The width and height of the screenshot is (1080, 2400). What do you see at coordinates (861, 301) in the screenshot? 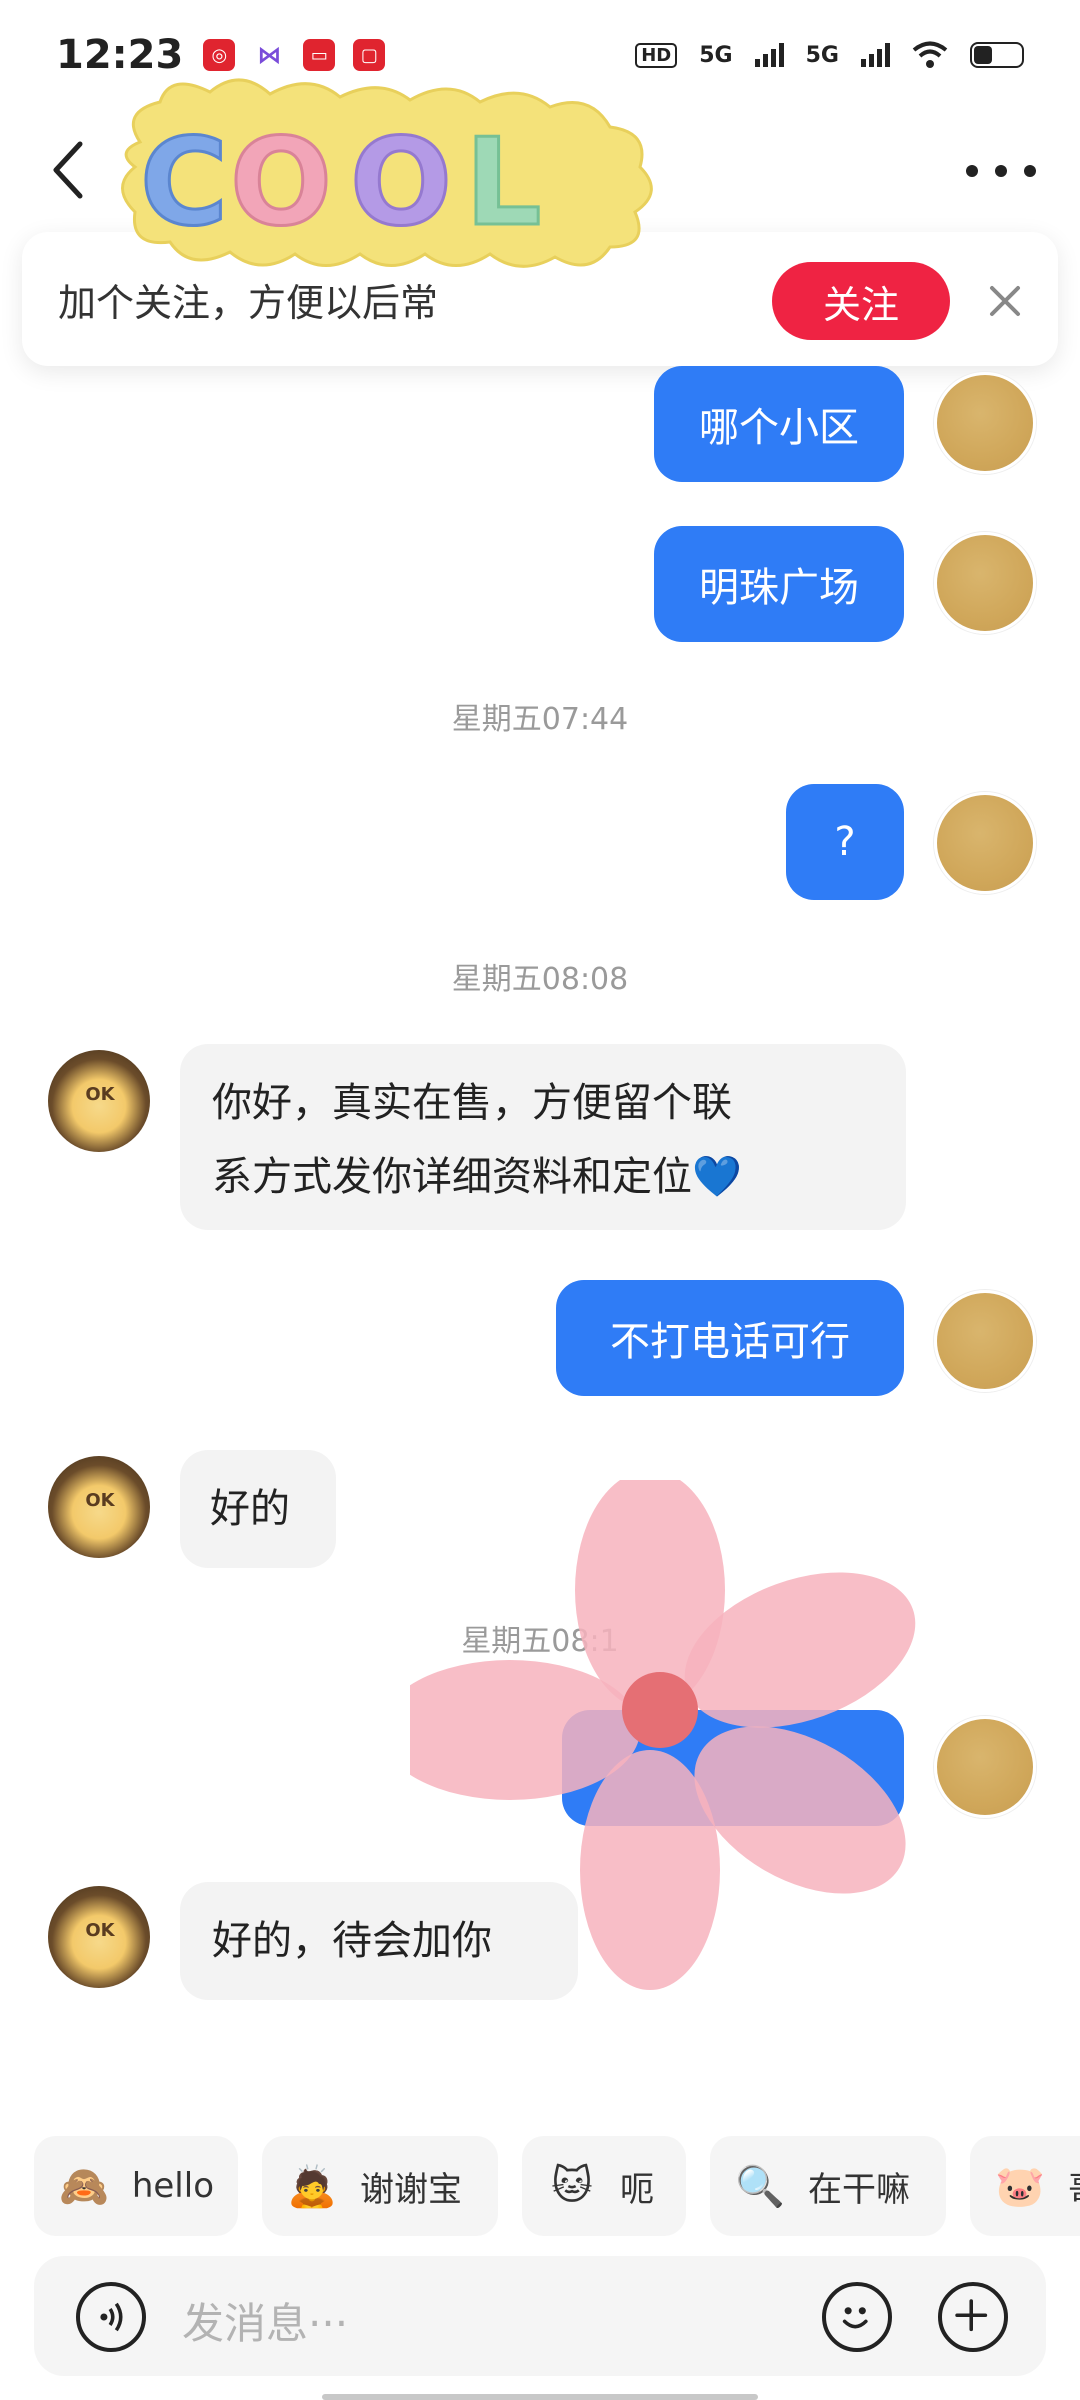
I see `follow-button: 关注` at bounding box center [861, 301].